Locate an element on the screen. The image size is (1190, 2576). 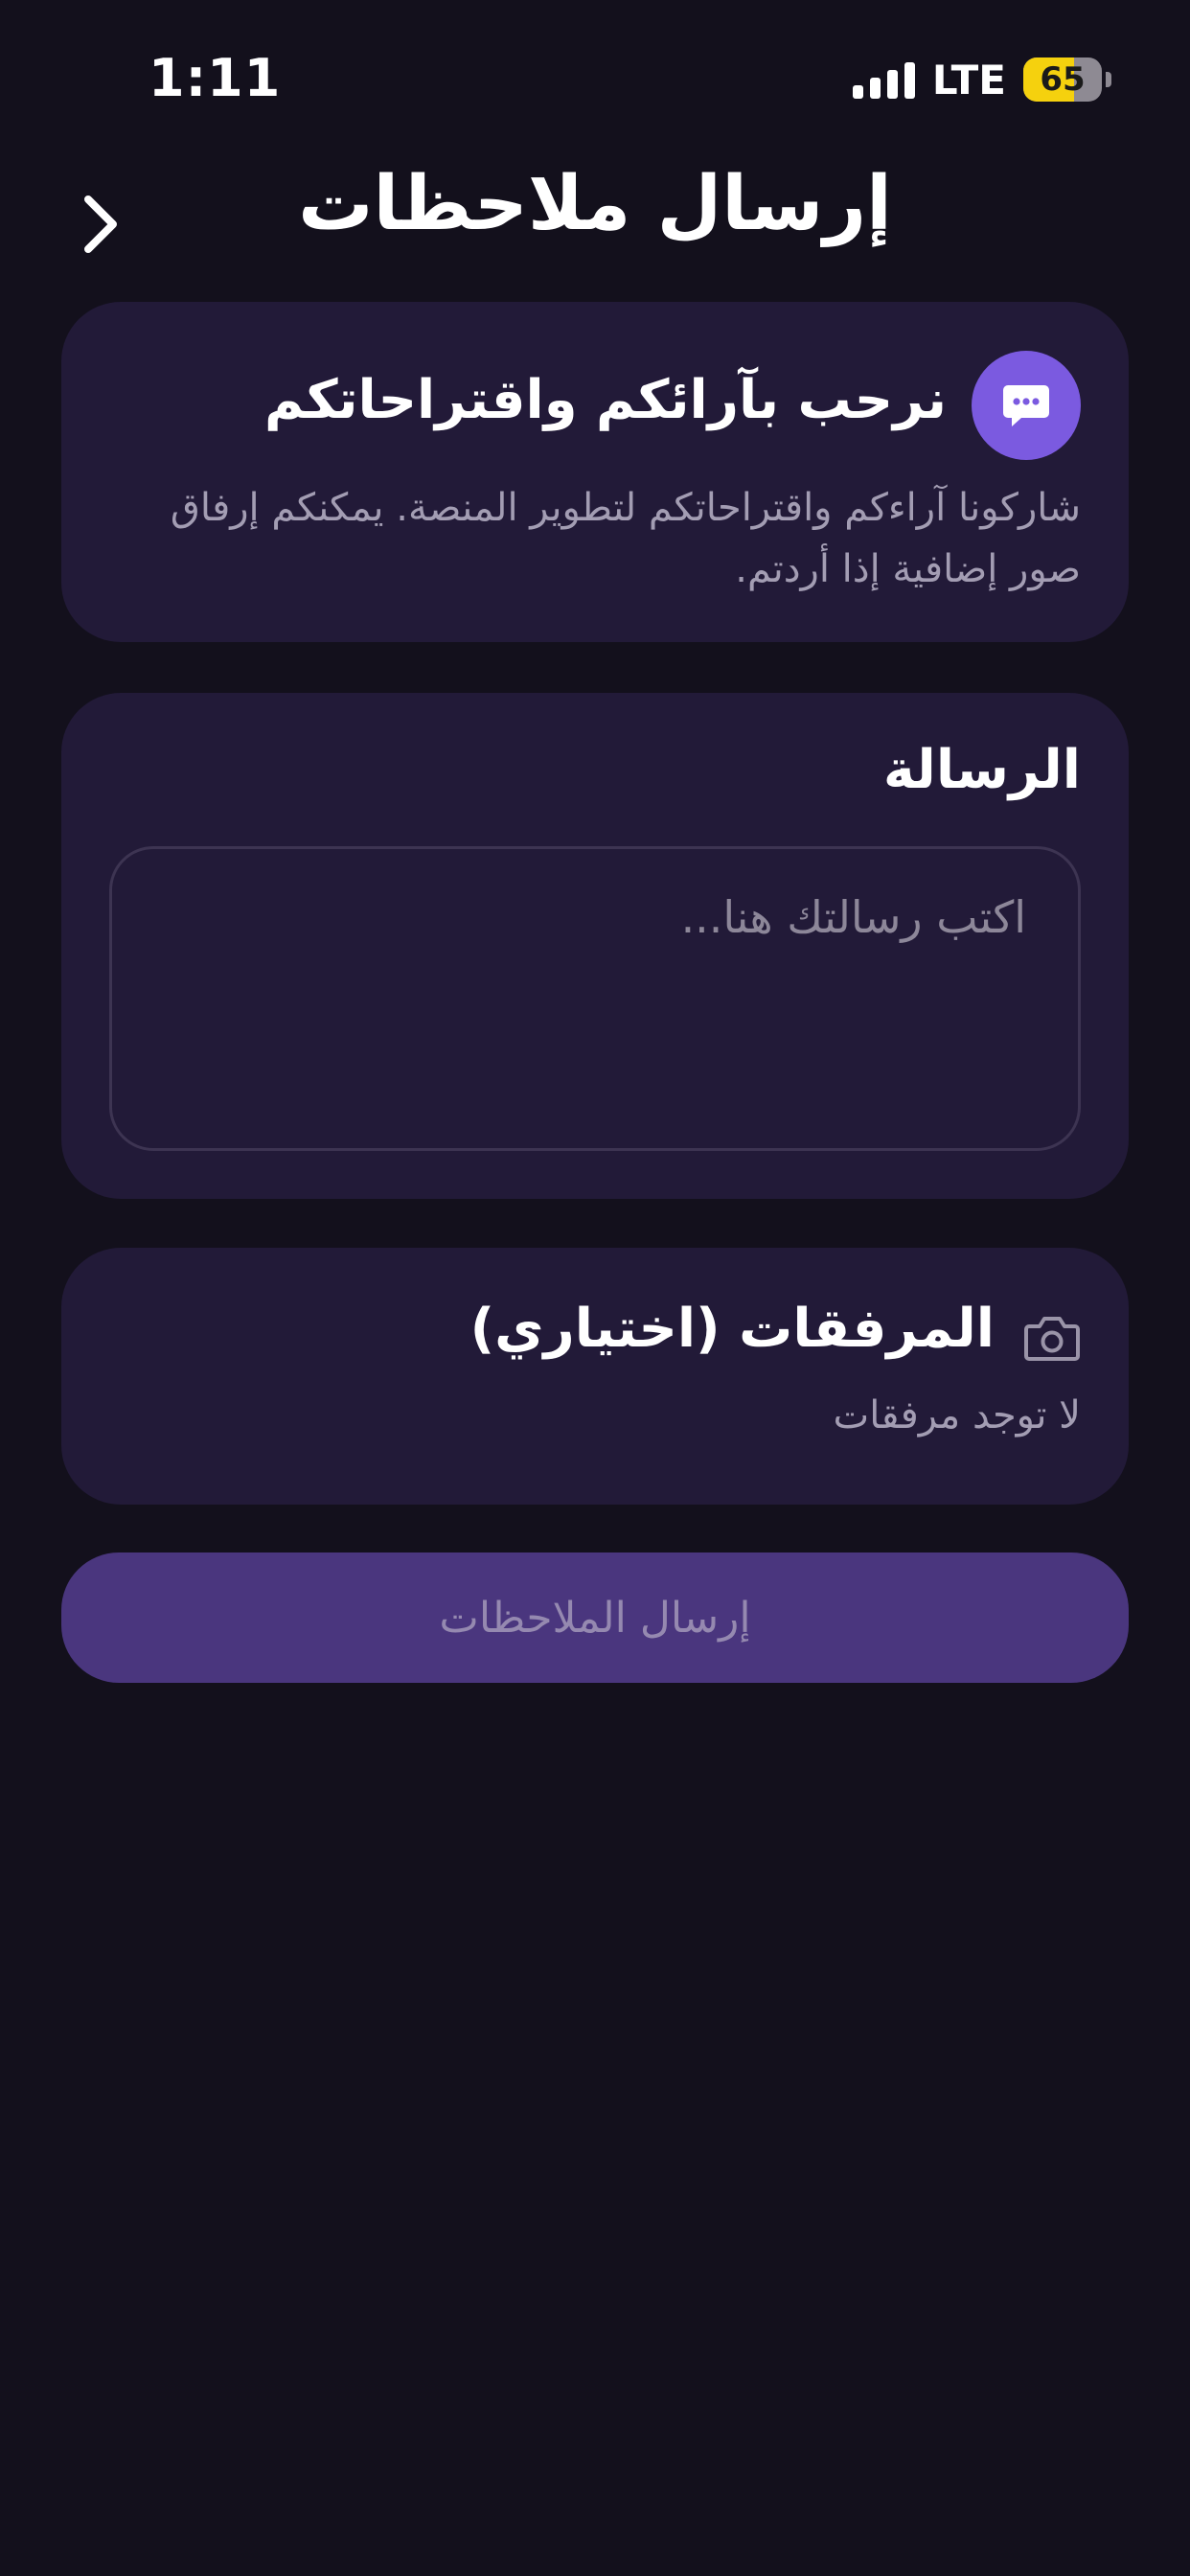
submit-feedback-button: إرسال الملاحظات is located at coordinates (595, 1617).